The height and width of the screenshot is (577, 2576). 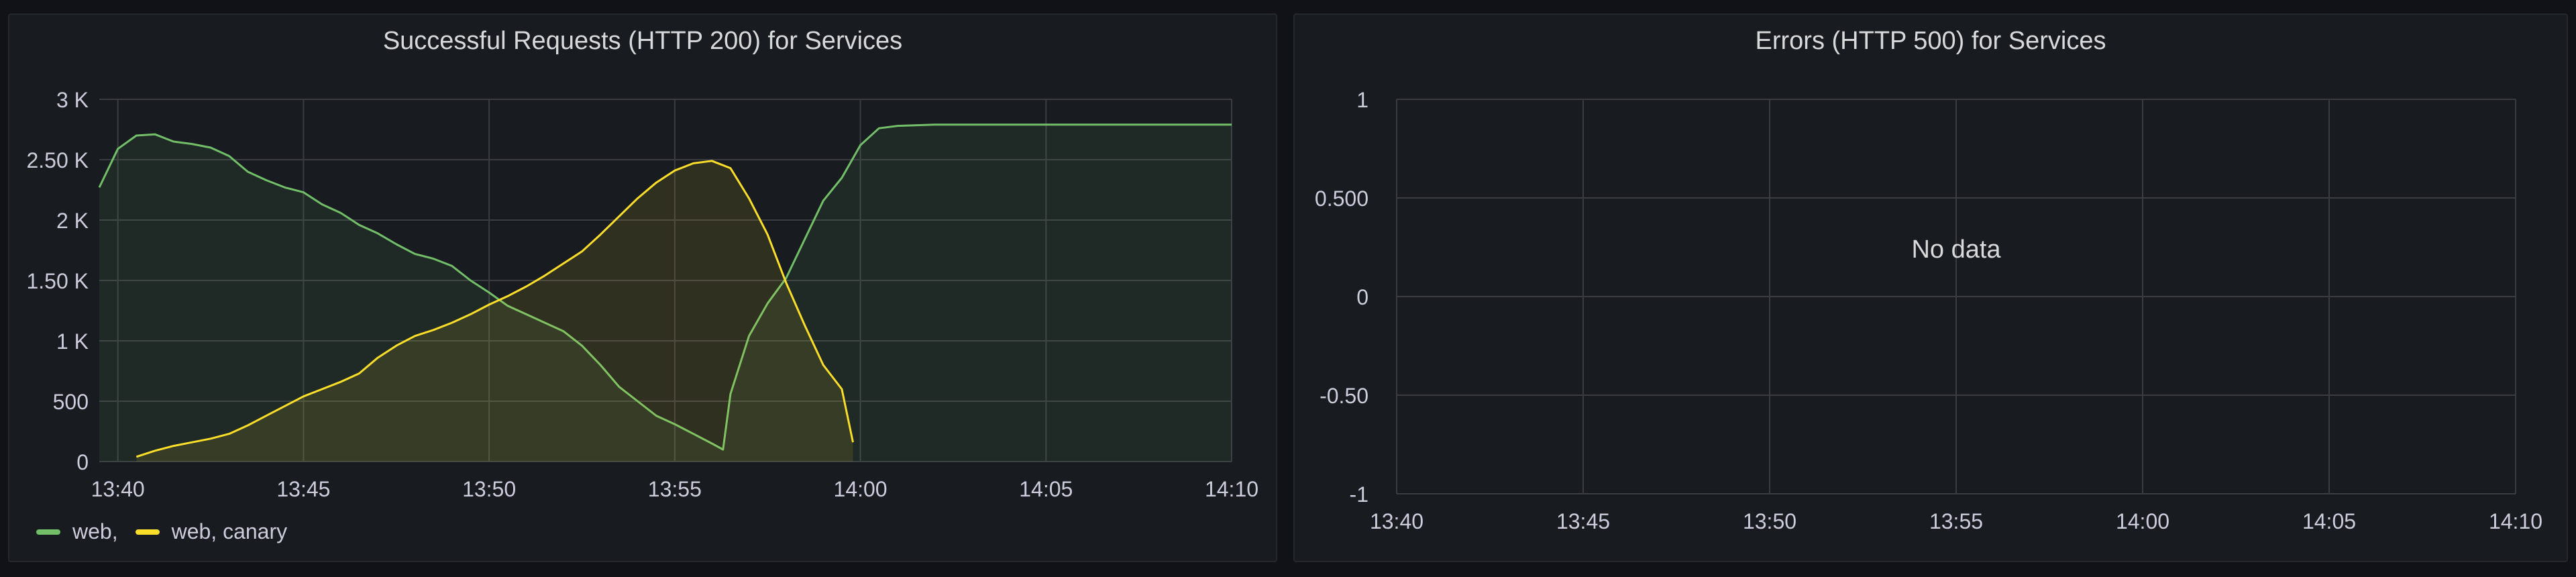 What do you see at coordinates (1956, 249) in the screenshot?
I see `no-data-message: No data` at bounding box center [1956, 249].